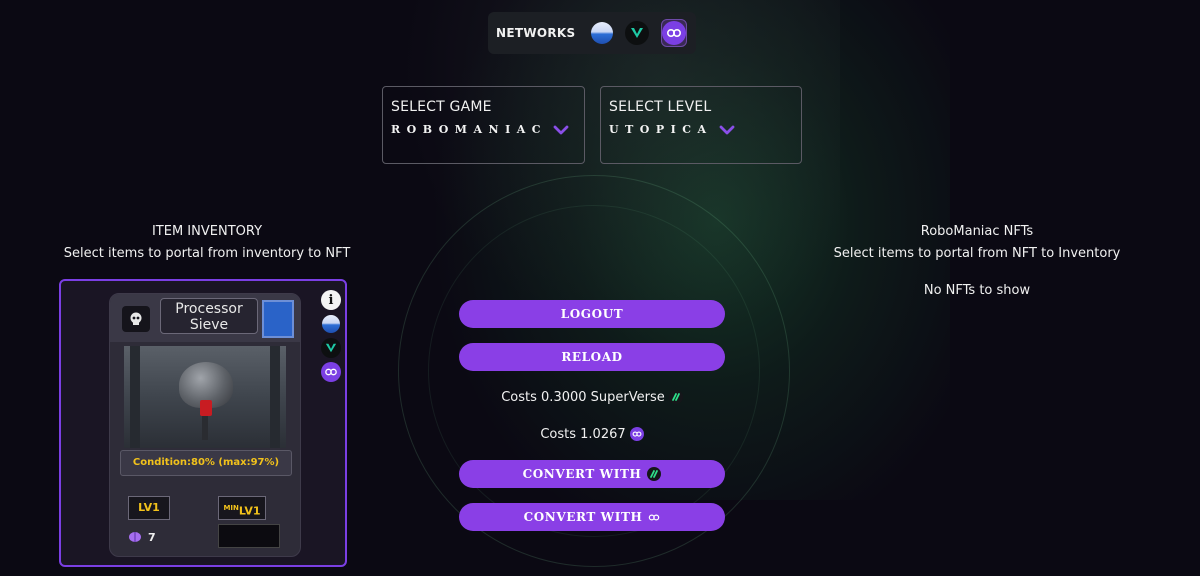  I want to click on network-polygon-button, so click(674, 33).